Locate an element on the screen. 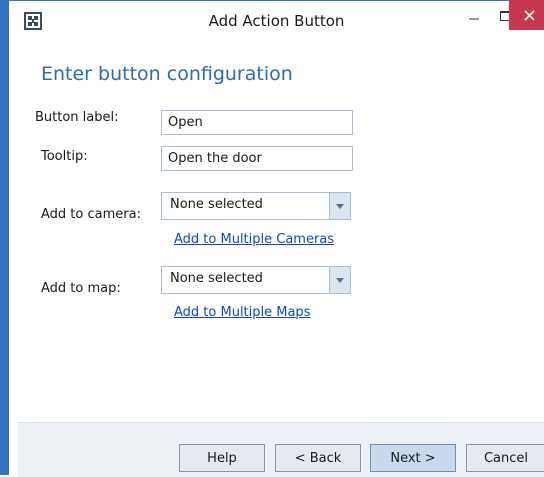 This screenshot has width=544, height=477. title-bar: Add Action Button is located at coordinates (276, 20).